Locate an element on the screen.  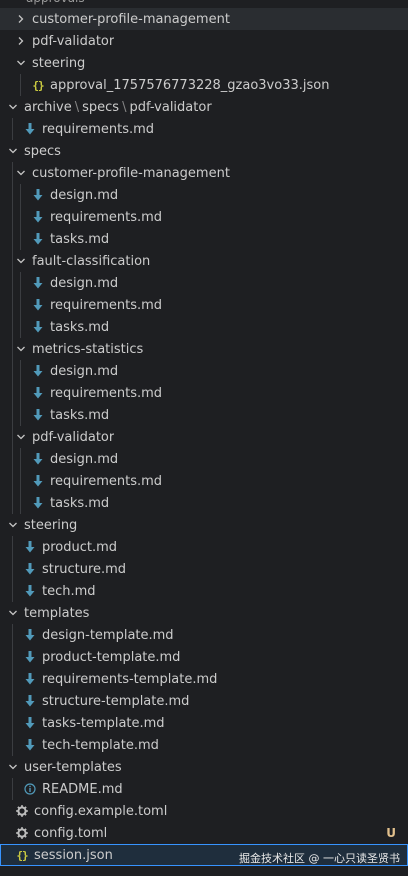
tree-item-label: tech.md is located at coordinates (69, 591).